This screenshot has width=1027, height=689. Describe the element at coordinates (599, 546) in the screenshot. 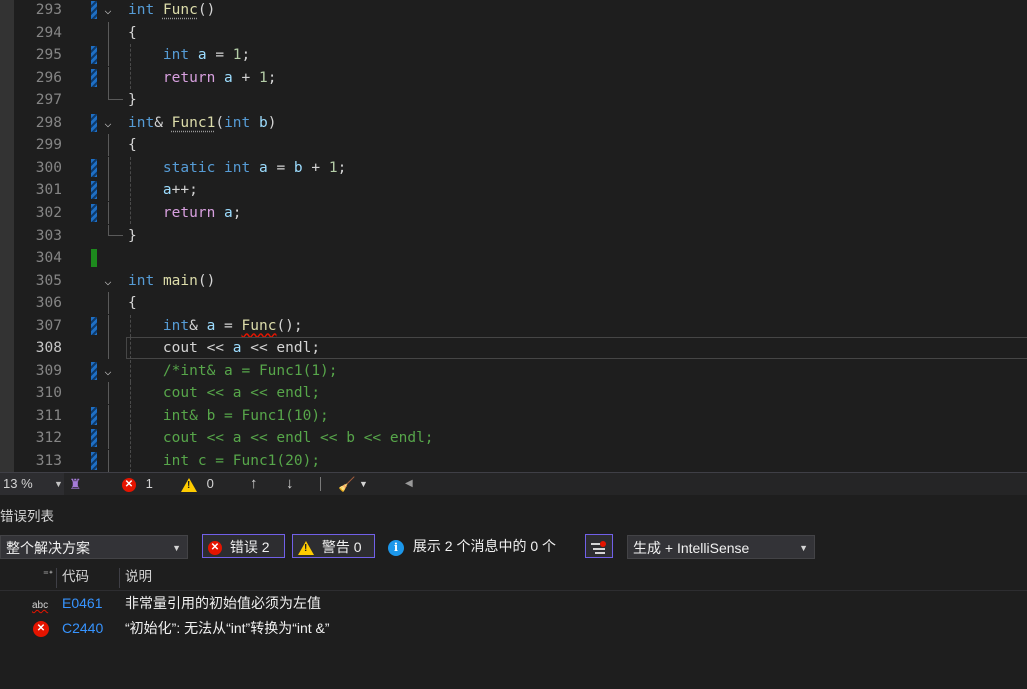

I see `filter-list-button` at that location.